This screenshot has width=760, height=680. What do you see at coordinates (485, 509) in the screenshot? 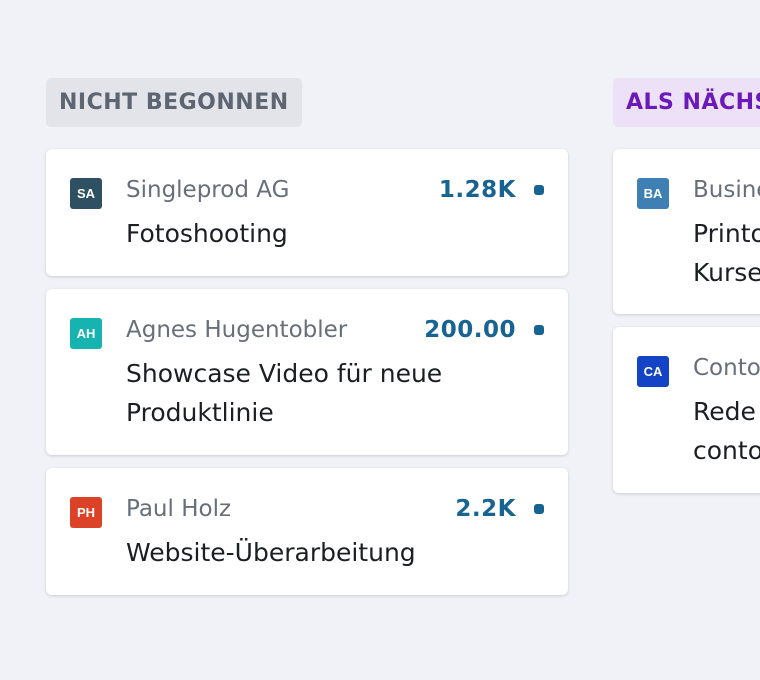
I see `job-amount: 2.2K` at bounding box center [485, 509].